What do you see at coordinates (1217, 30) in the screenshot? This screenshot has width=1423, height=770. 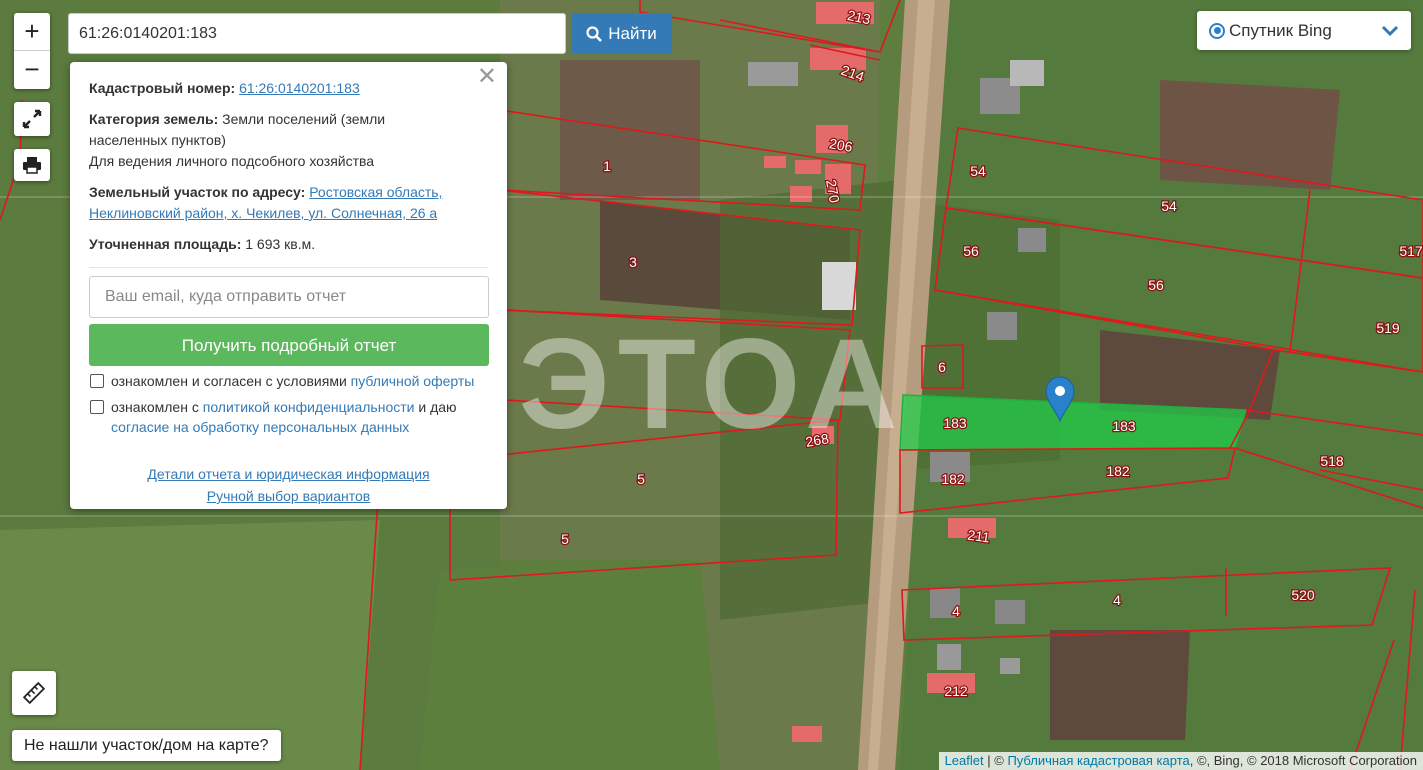 I see `radio-selected-icon` at bounding box center [1217, 30].